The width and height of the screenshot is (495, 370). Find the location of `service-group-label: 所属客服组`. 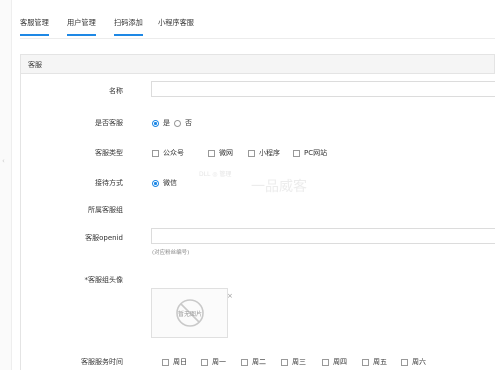

service-group-label: 所属客服组 is located at coordinates (105, 210).